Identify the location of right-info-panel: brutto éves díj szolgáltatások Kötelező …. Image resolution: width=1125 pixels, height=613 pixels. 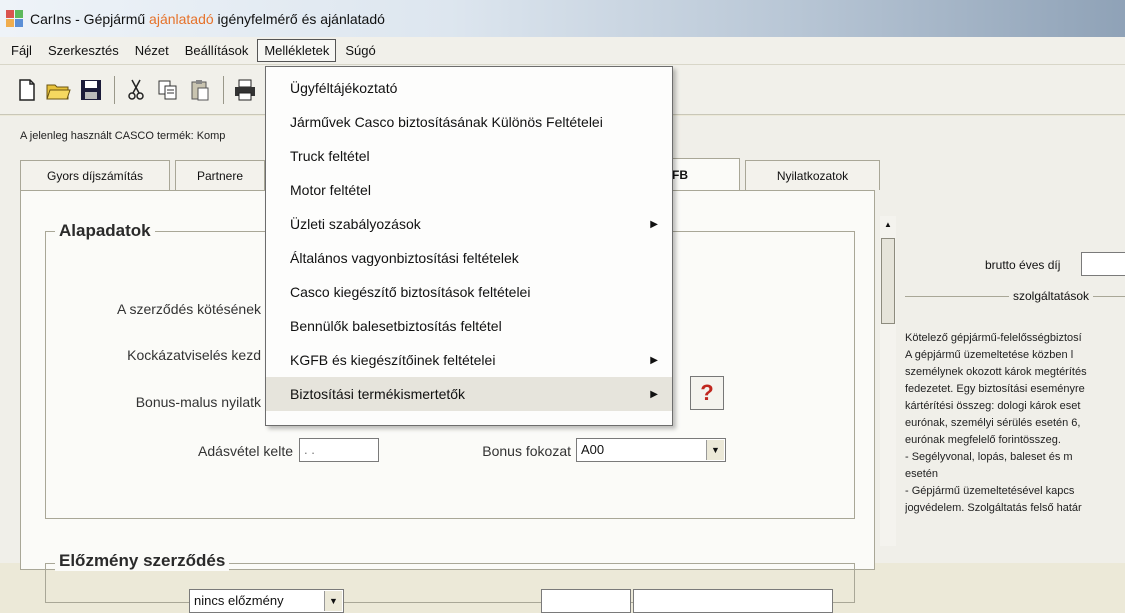
(1015, 389).